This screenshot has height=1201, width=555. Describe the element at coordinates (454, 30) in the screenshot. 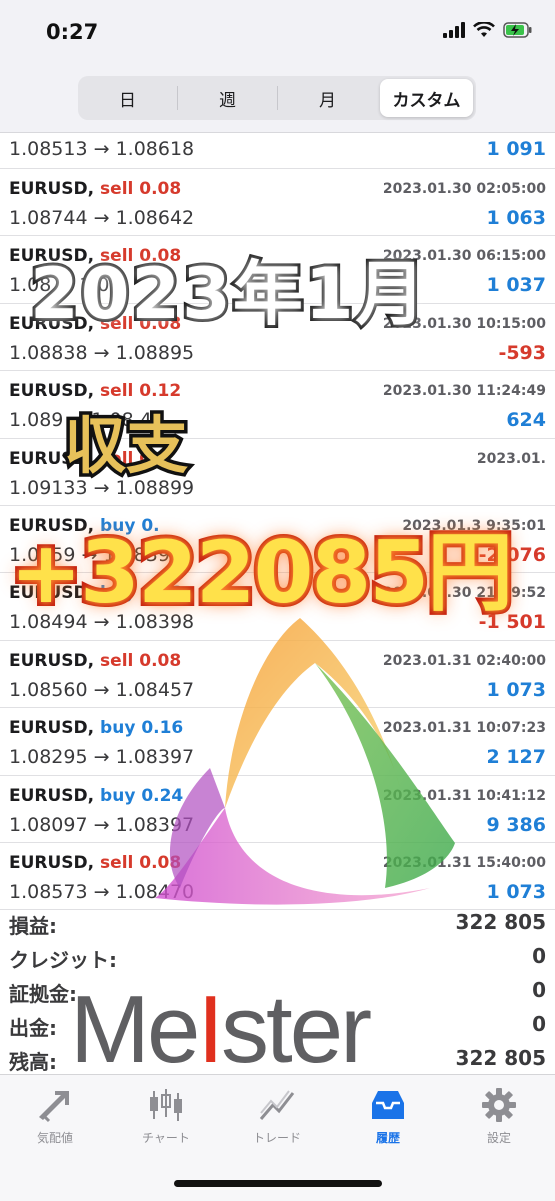

I see `signal-icon` at that location.